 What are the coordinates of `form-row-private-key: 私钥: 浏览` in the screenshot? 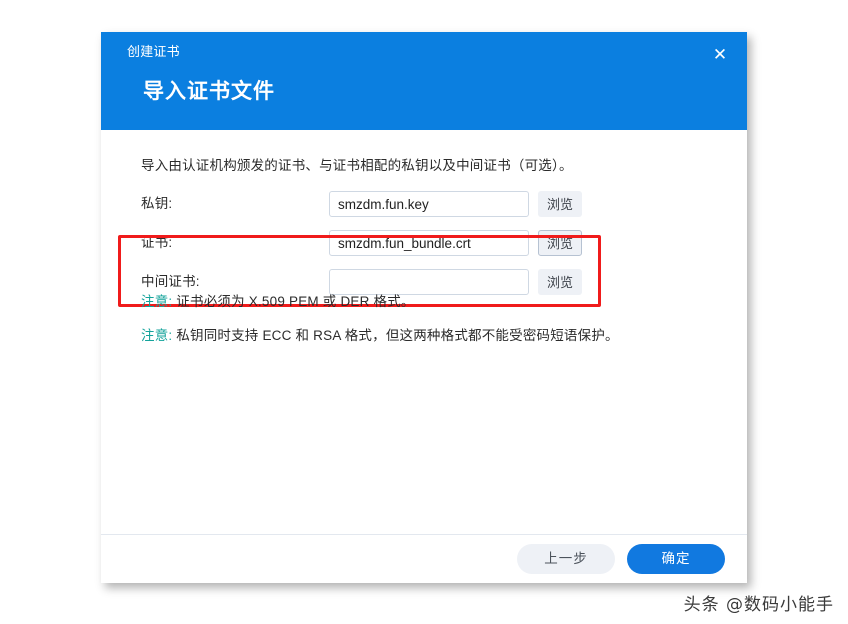 It's located at (424, 204).